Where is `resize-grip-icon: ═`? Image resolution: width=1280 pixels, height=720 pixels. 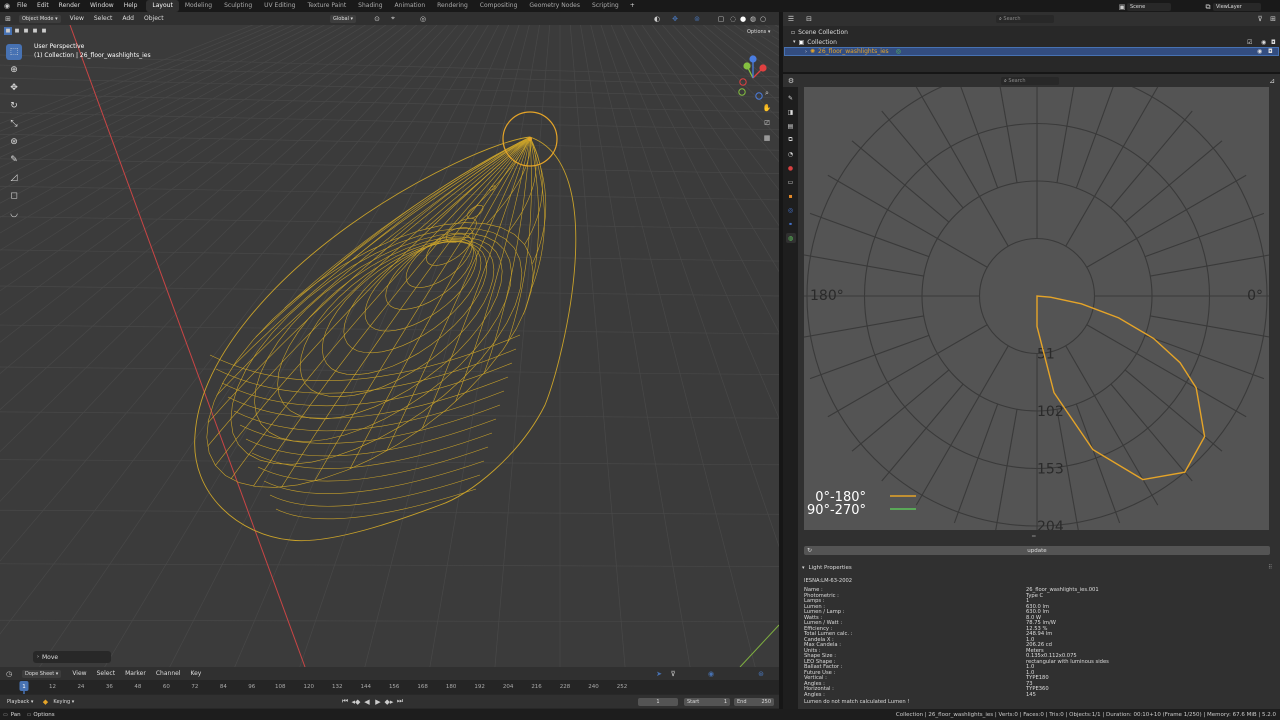 resize-grip-icon: ═ is located at coordinates (1034, 536).